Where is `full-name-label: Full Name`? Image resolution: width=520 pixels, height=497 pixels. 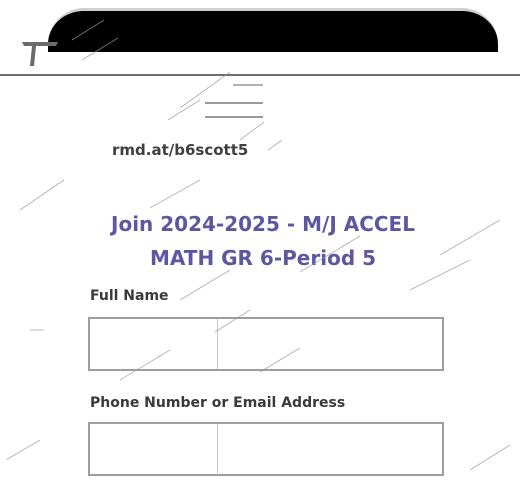
full-name-label: Full Name is located at coordinates (129, 296).